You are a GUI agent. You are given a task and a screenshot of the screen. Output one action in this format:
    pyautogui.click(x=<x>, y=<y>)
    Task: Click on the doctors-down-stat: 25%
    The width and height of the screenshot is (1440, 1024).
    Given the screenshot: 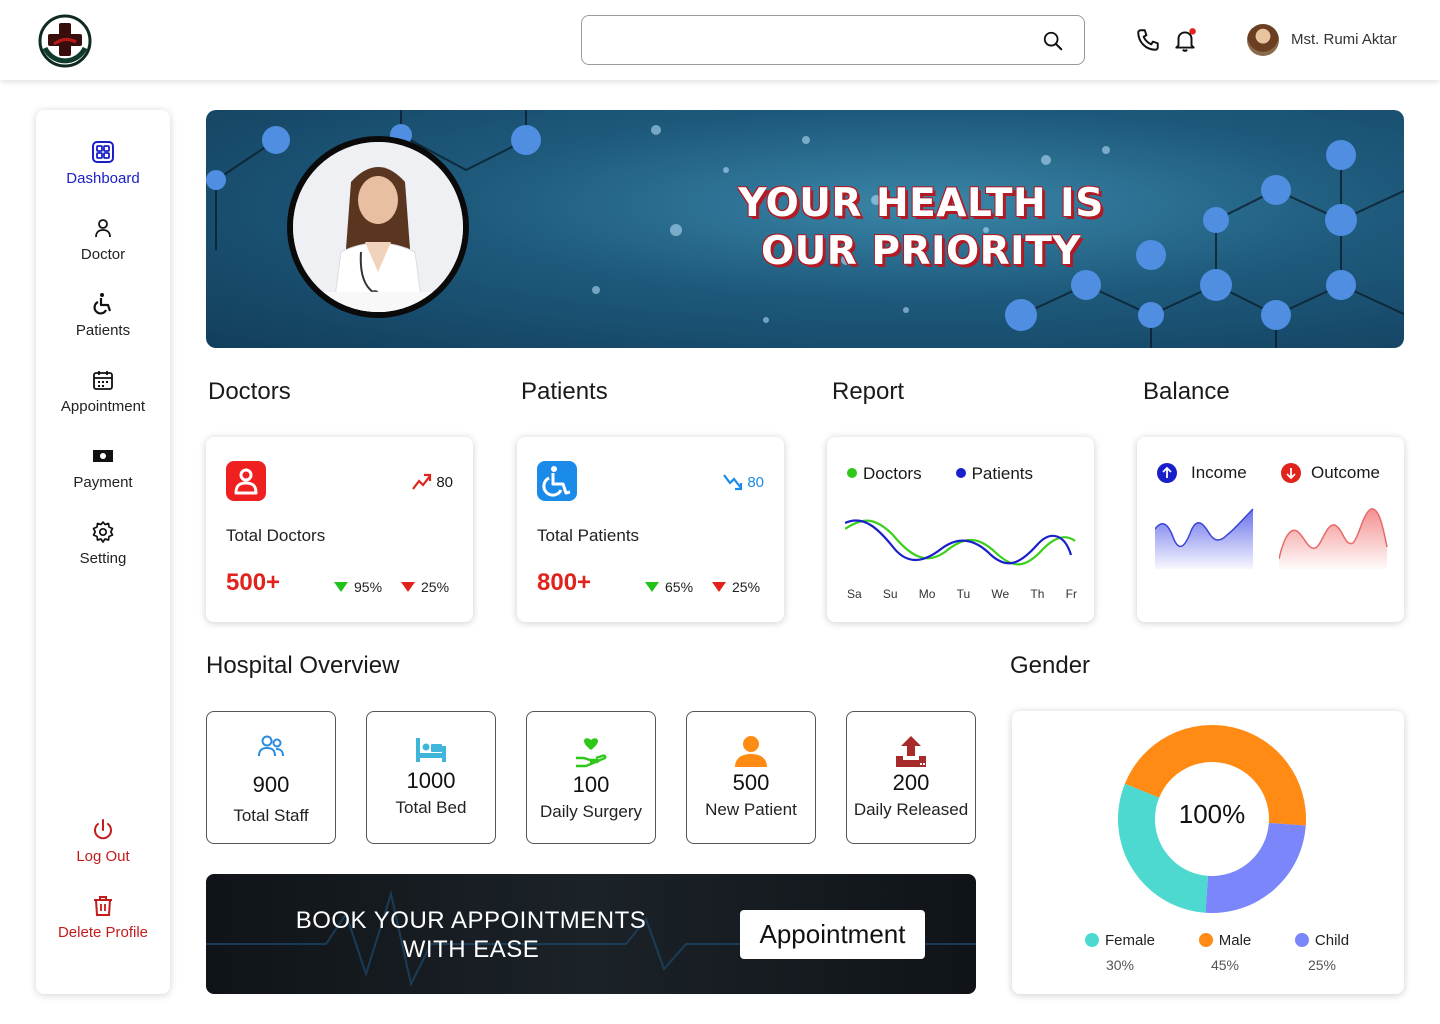 What is the action you would take?
    pyautogui.click(x=425, y=587)
    